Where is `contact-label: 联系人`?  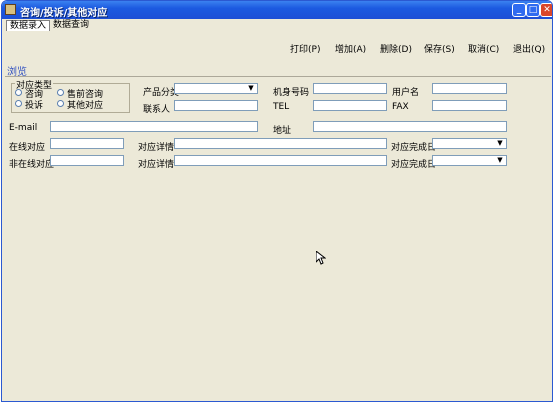
contact-label: 联系人 is located at coordinates (157, 110).